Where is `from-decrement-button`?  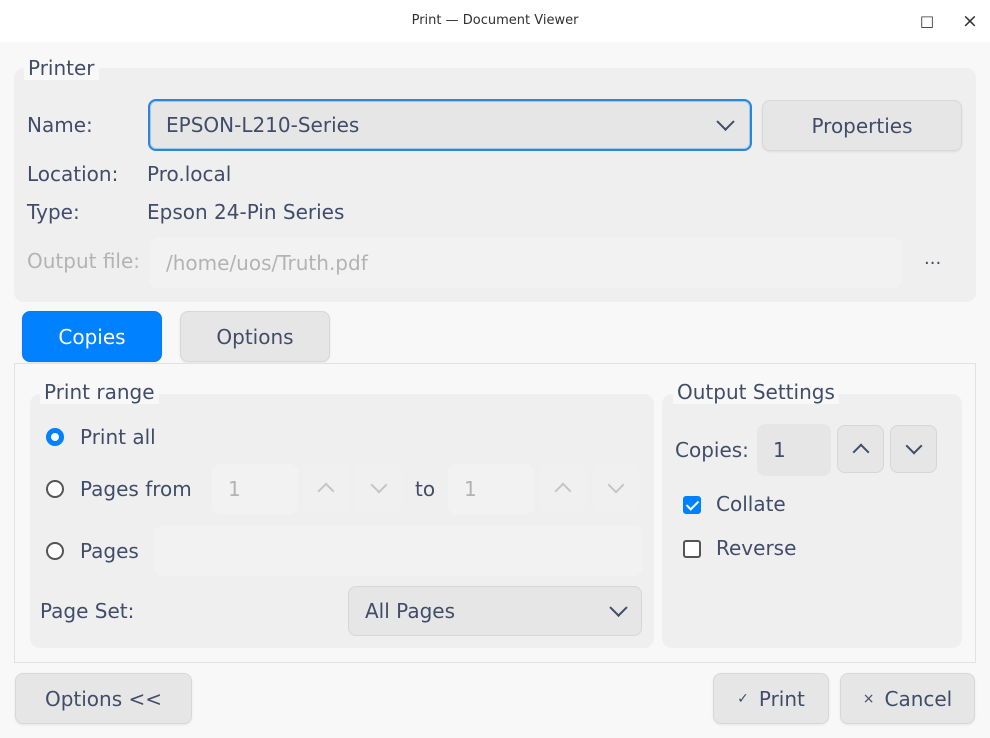
from-decrement-button is located at coordinates (379, 488).